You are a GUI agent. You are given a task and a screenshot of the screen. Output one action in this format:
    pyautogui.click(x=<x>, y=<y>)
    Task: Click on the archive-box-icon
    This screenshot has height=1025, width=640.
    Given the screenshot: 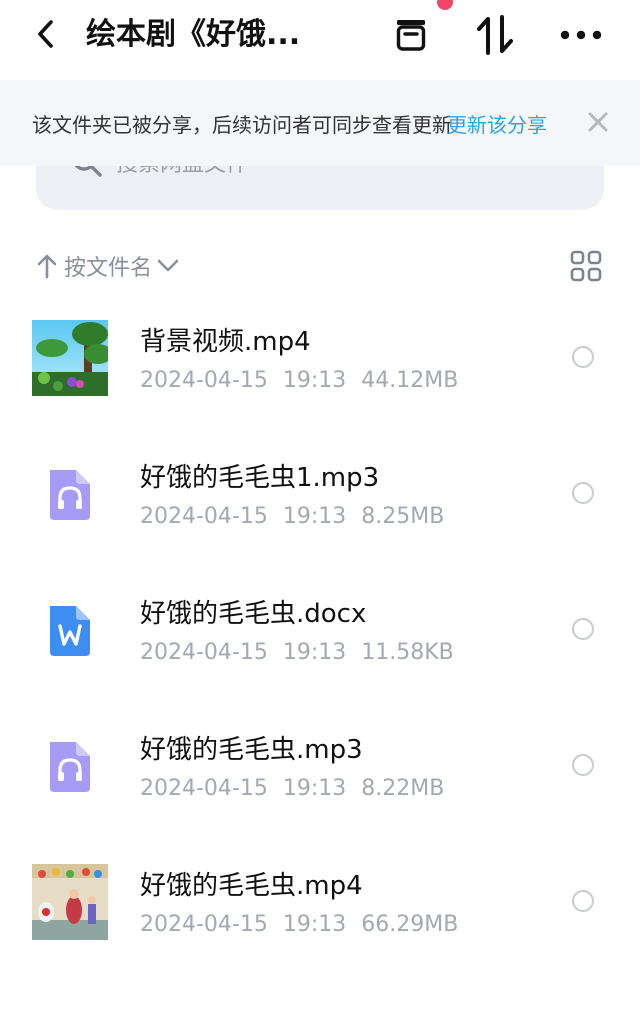 What is the action you would take?
    pyautogui.click(x=411, y=35)
    